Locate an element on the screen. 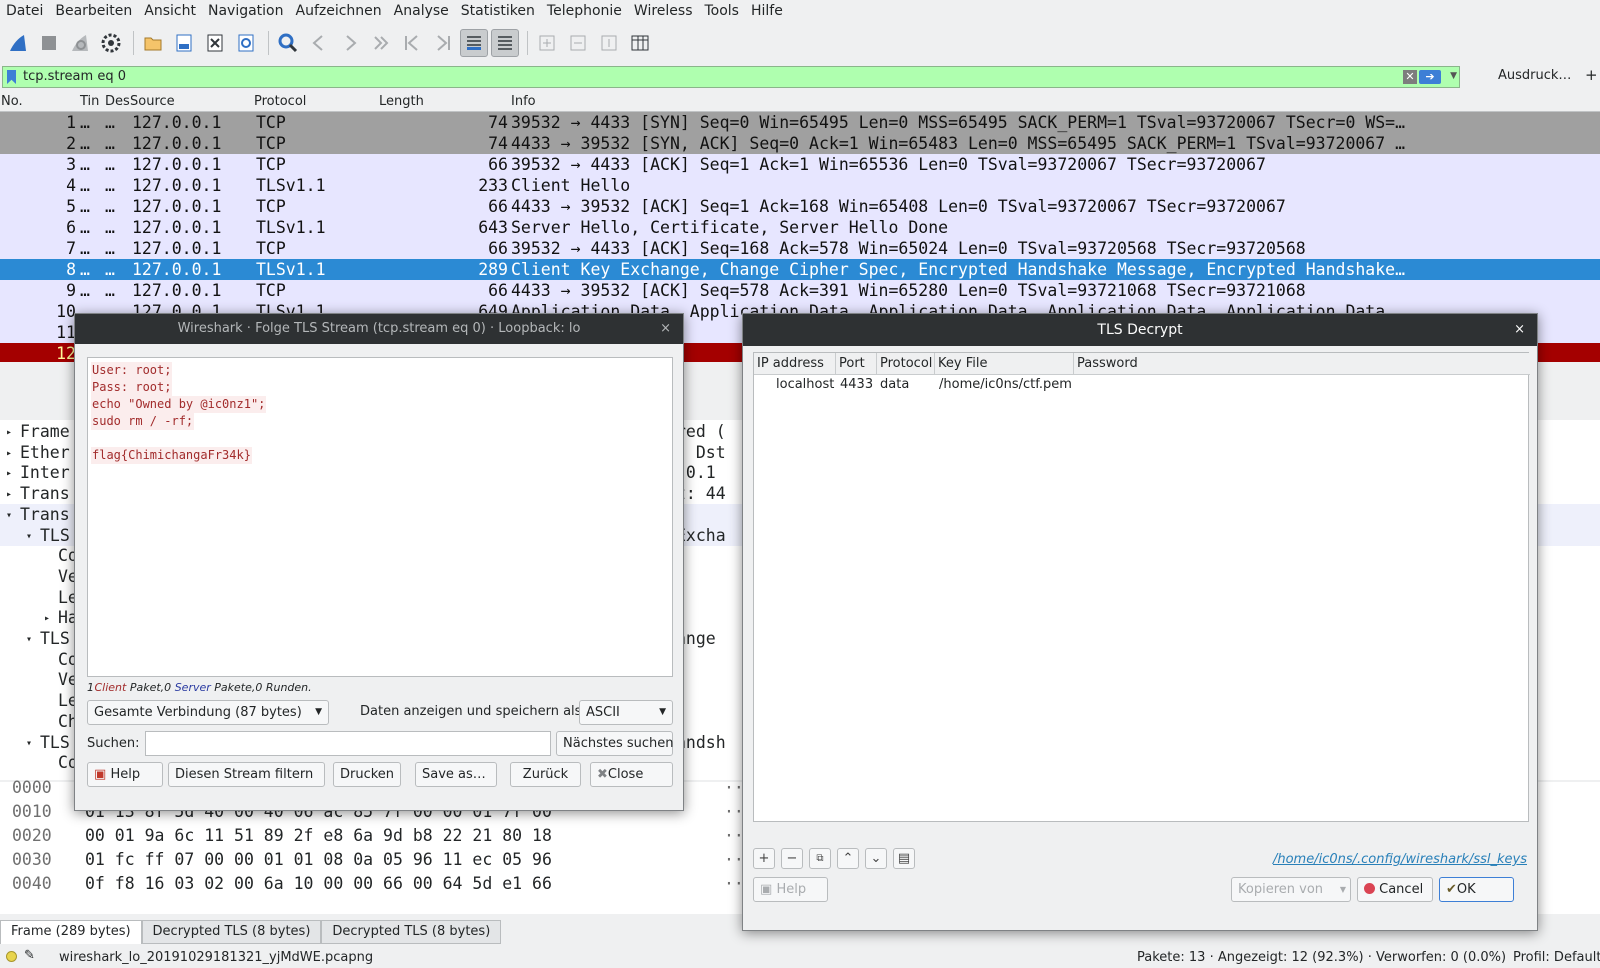 Image resolution: width=1600 pixels, height=968 pixels. menu-hilfe: Hilfe is located at coordinates (767, 11).